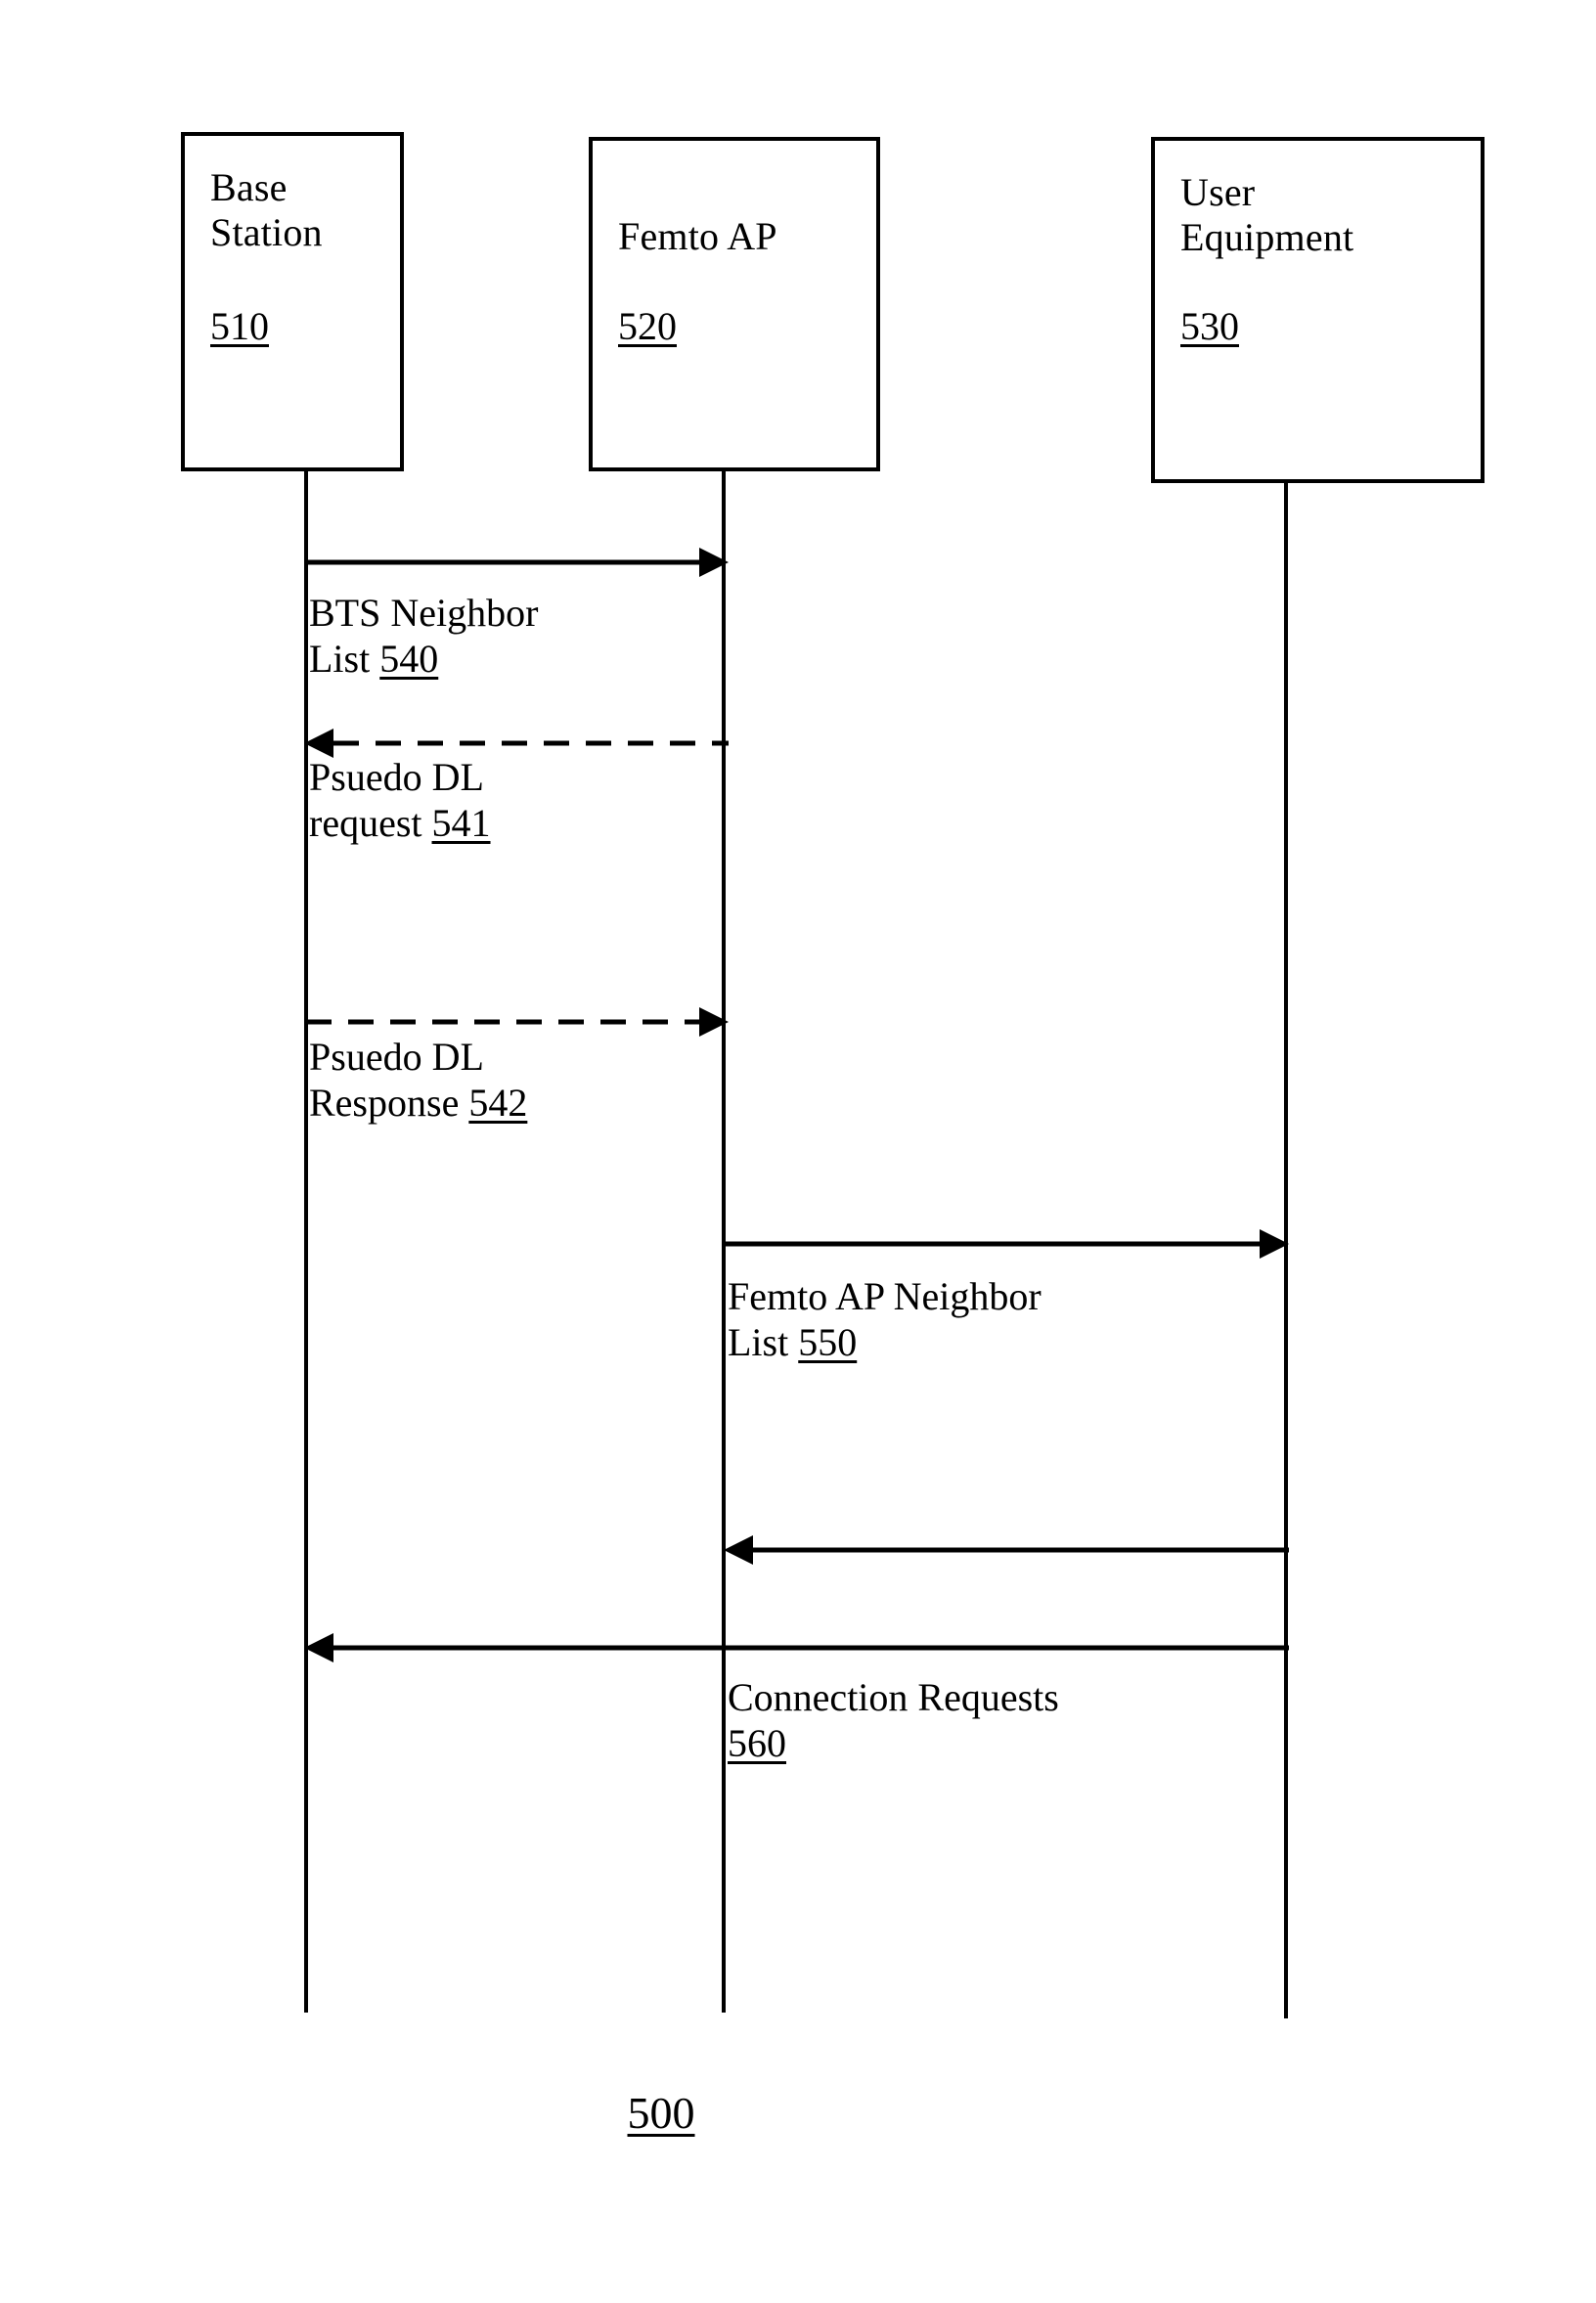  What do you see at coordinates (697, 236) in the screenshot?
I see `participant-title-femto-ap: Femto AP` at bounding box center [697, 236].